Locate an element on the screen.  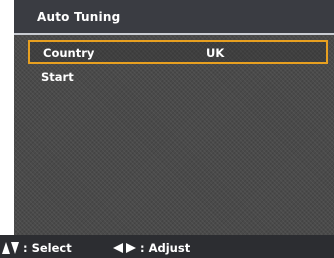
select-hint: : Select is located at coordinates (37, 248).